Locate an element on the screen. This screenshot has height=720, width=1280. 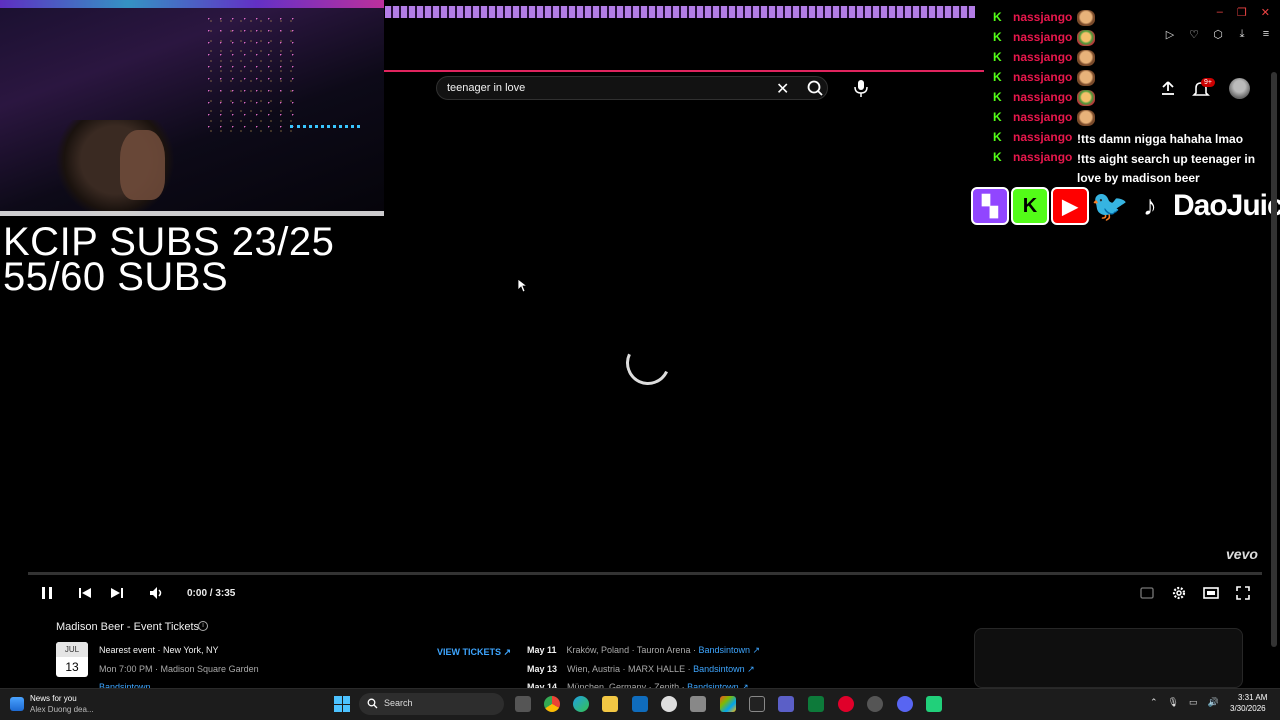
search-input: teenager in love is located at coordinates (486, 88).